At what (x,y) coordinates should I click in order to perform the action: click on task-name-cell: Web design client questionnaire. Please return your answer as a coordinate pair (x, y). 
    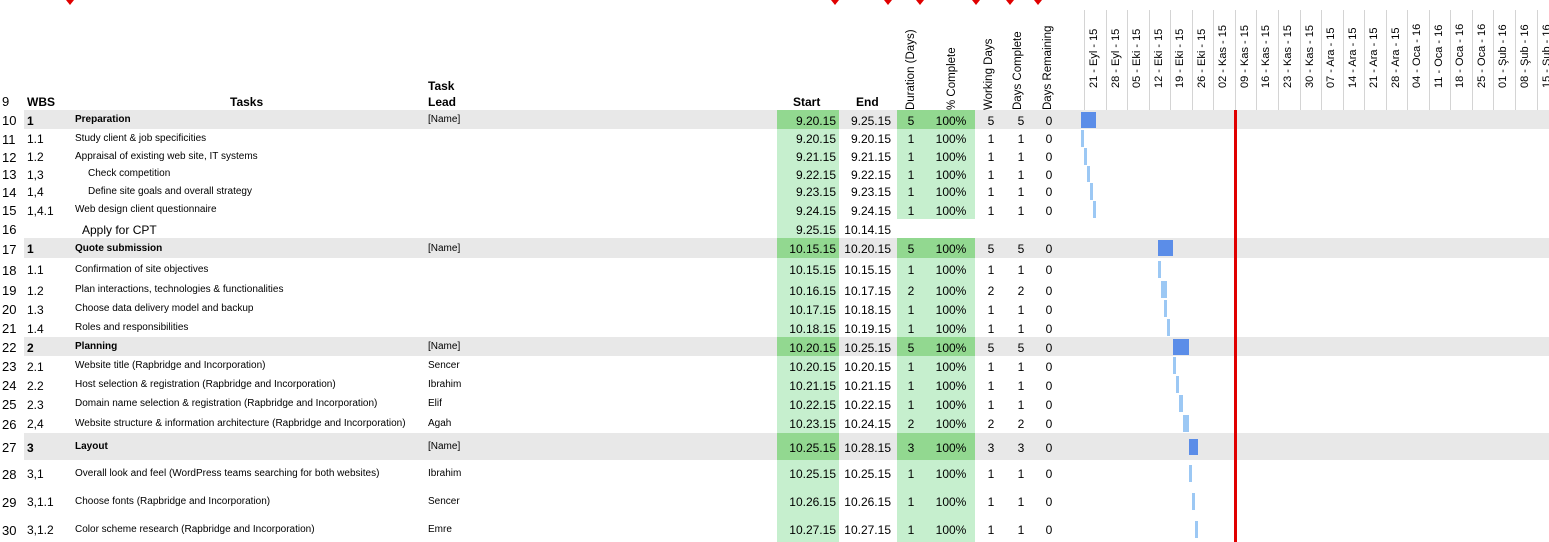
    Looking at the image, I should click on (146, 209).